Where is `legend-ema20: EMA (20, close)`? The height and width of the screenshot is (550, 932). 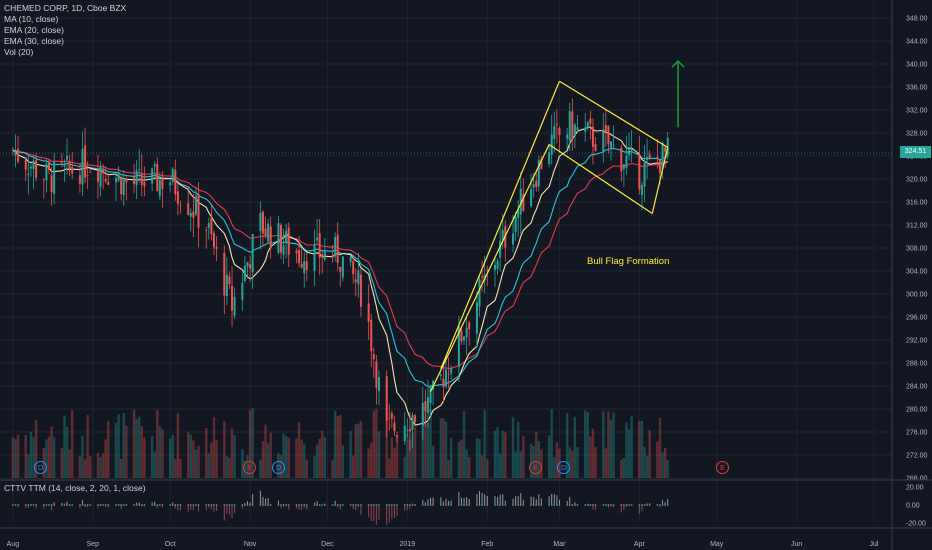
legend-ema20: EMA (20, close) is located at coordinates (65, 30).